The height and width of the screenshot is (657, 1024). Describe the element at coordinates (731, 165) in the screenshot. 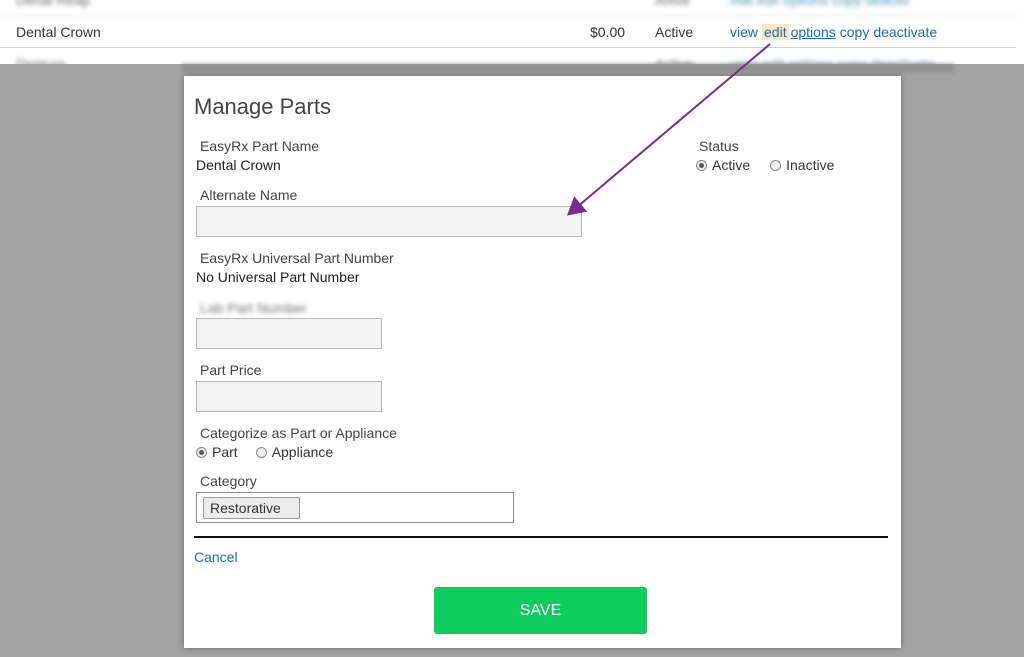

I see `status-active-label: Active` at that location.